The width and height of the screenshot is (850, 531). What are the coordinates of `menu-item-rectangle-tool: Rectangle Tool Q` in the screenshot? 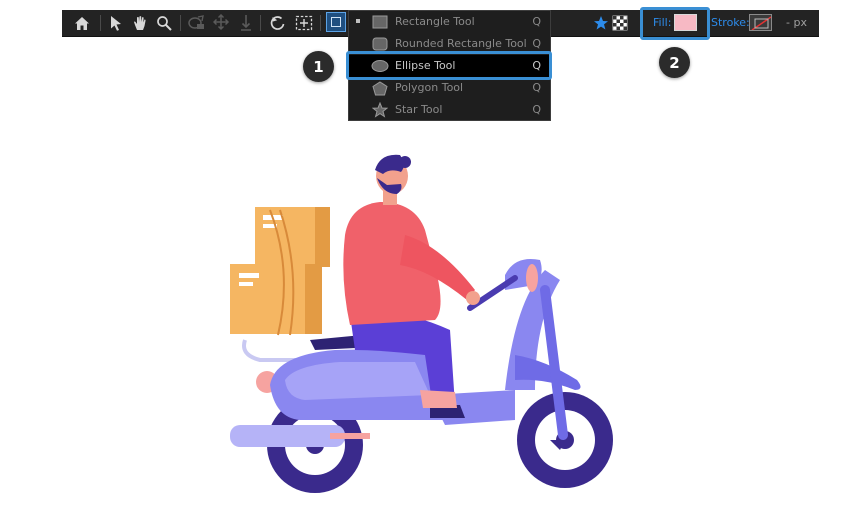 It's located at (449, 22).